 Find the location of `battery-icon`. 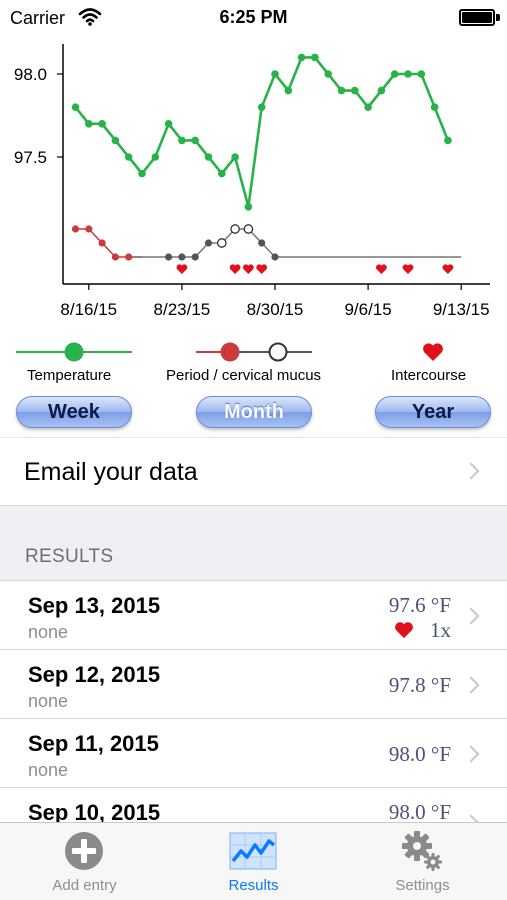

battery-icon is located at coordinates (477, 17).